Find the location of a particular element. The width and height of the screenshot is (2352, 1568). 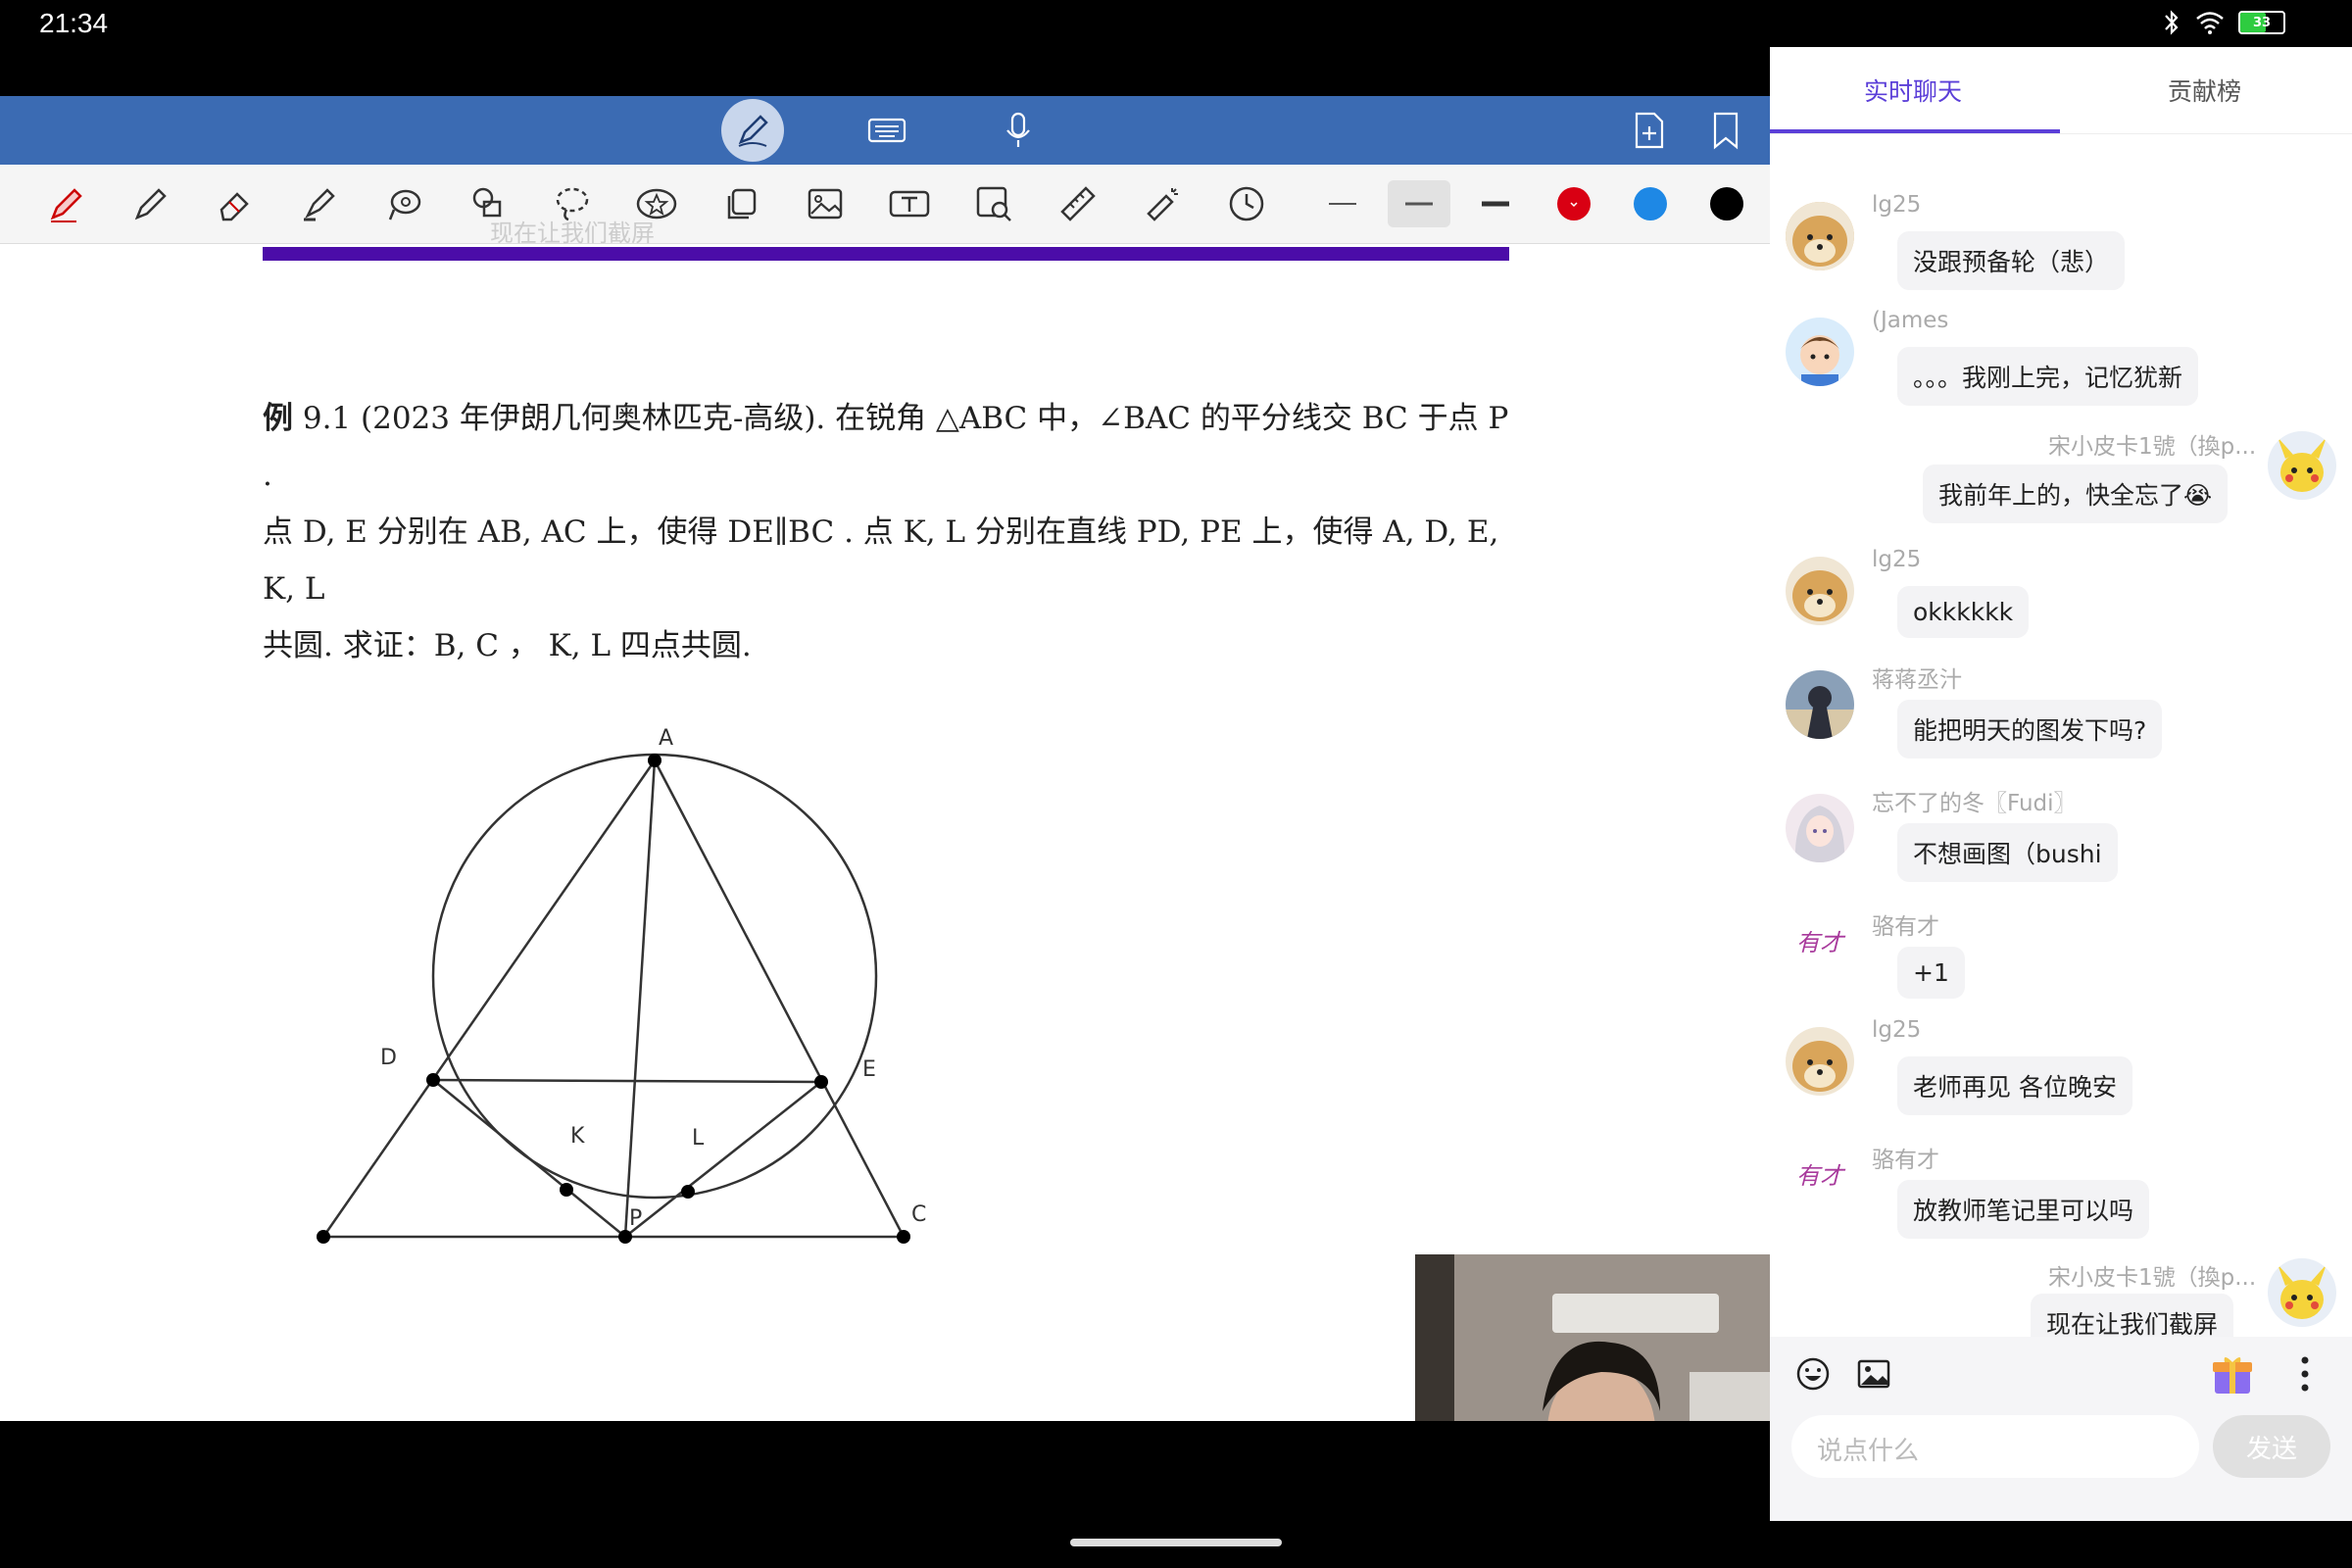

pencil-icon is located at coordinates (150, 204).